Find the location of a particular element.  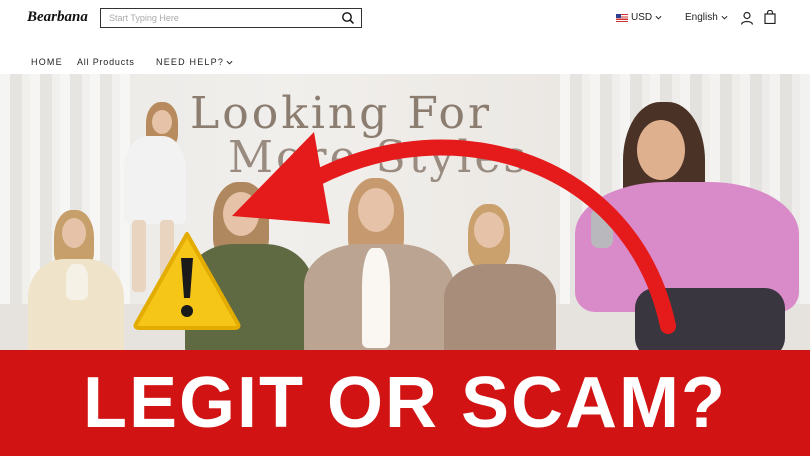

main-nav: HOME All Products NEED HELP? is located at coordinates (405, 56).